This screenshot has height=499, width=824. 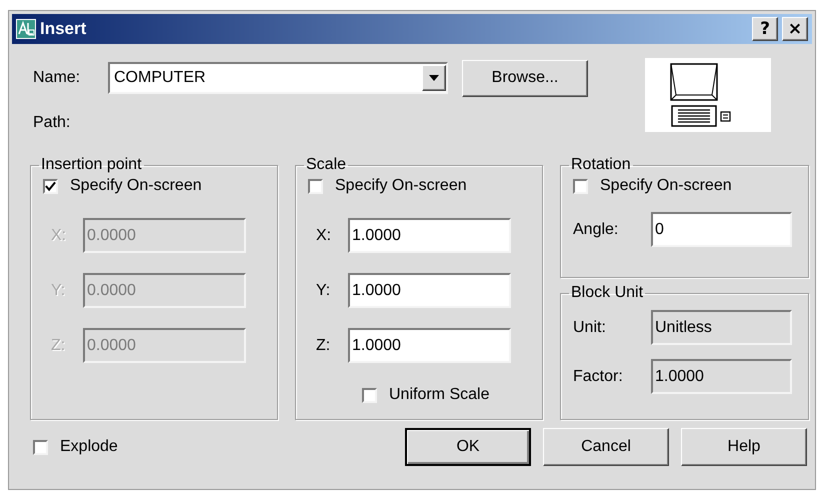 I want to click on group-title: Insertion point, so click(x=91, y=165).